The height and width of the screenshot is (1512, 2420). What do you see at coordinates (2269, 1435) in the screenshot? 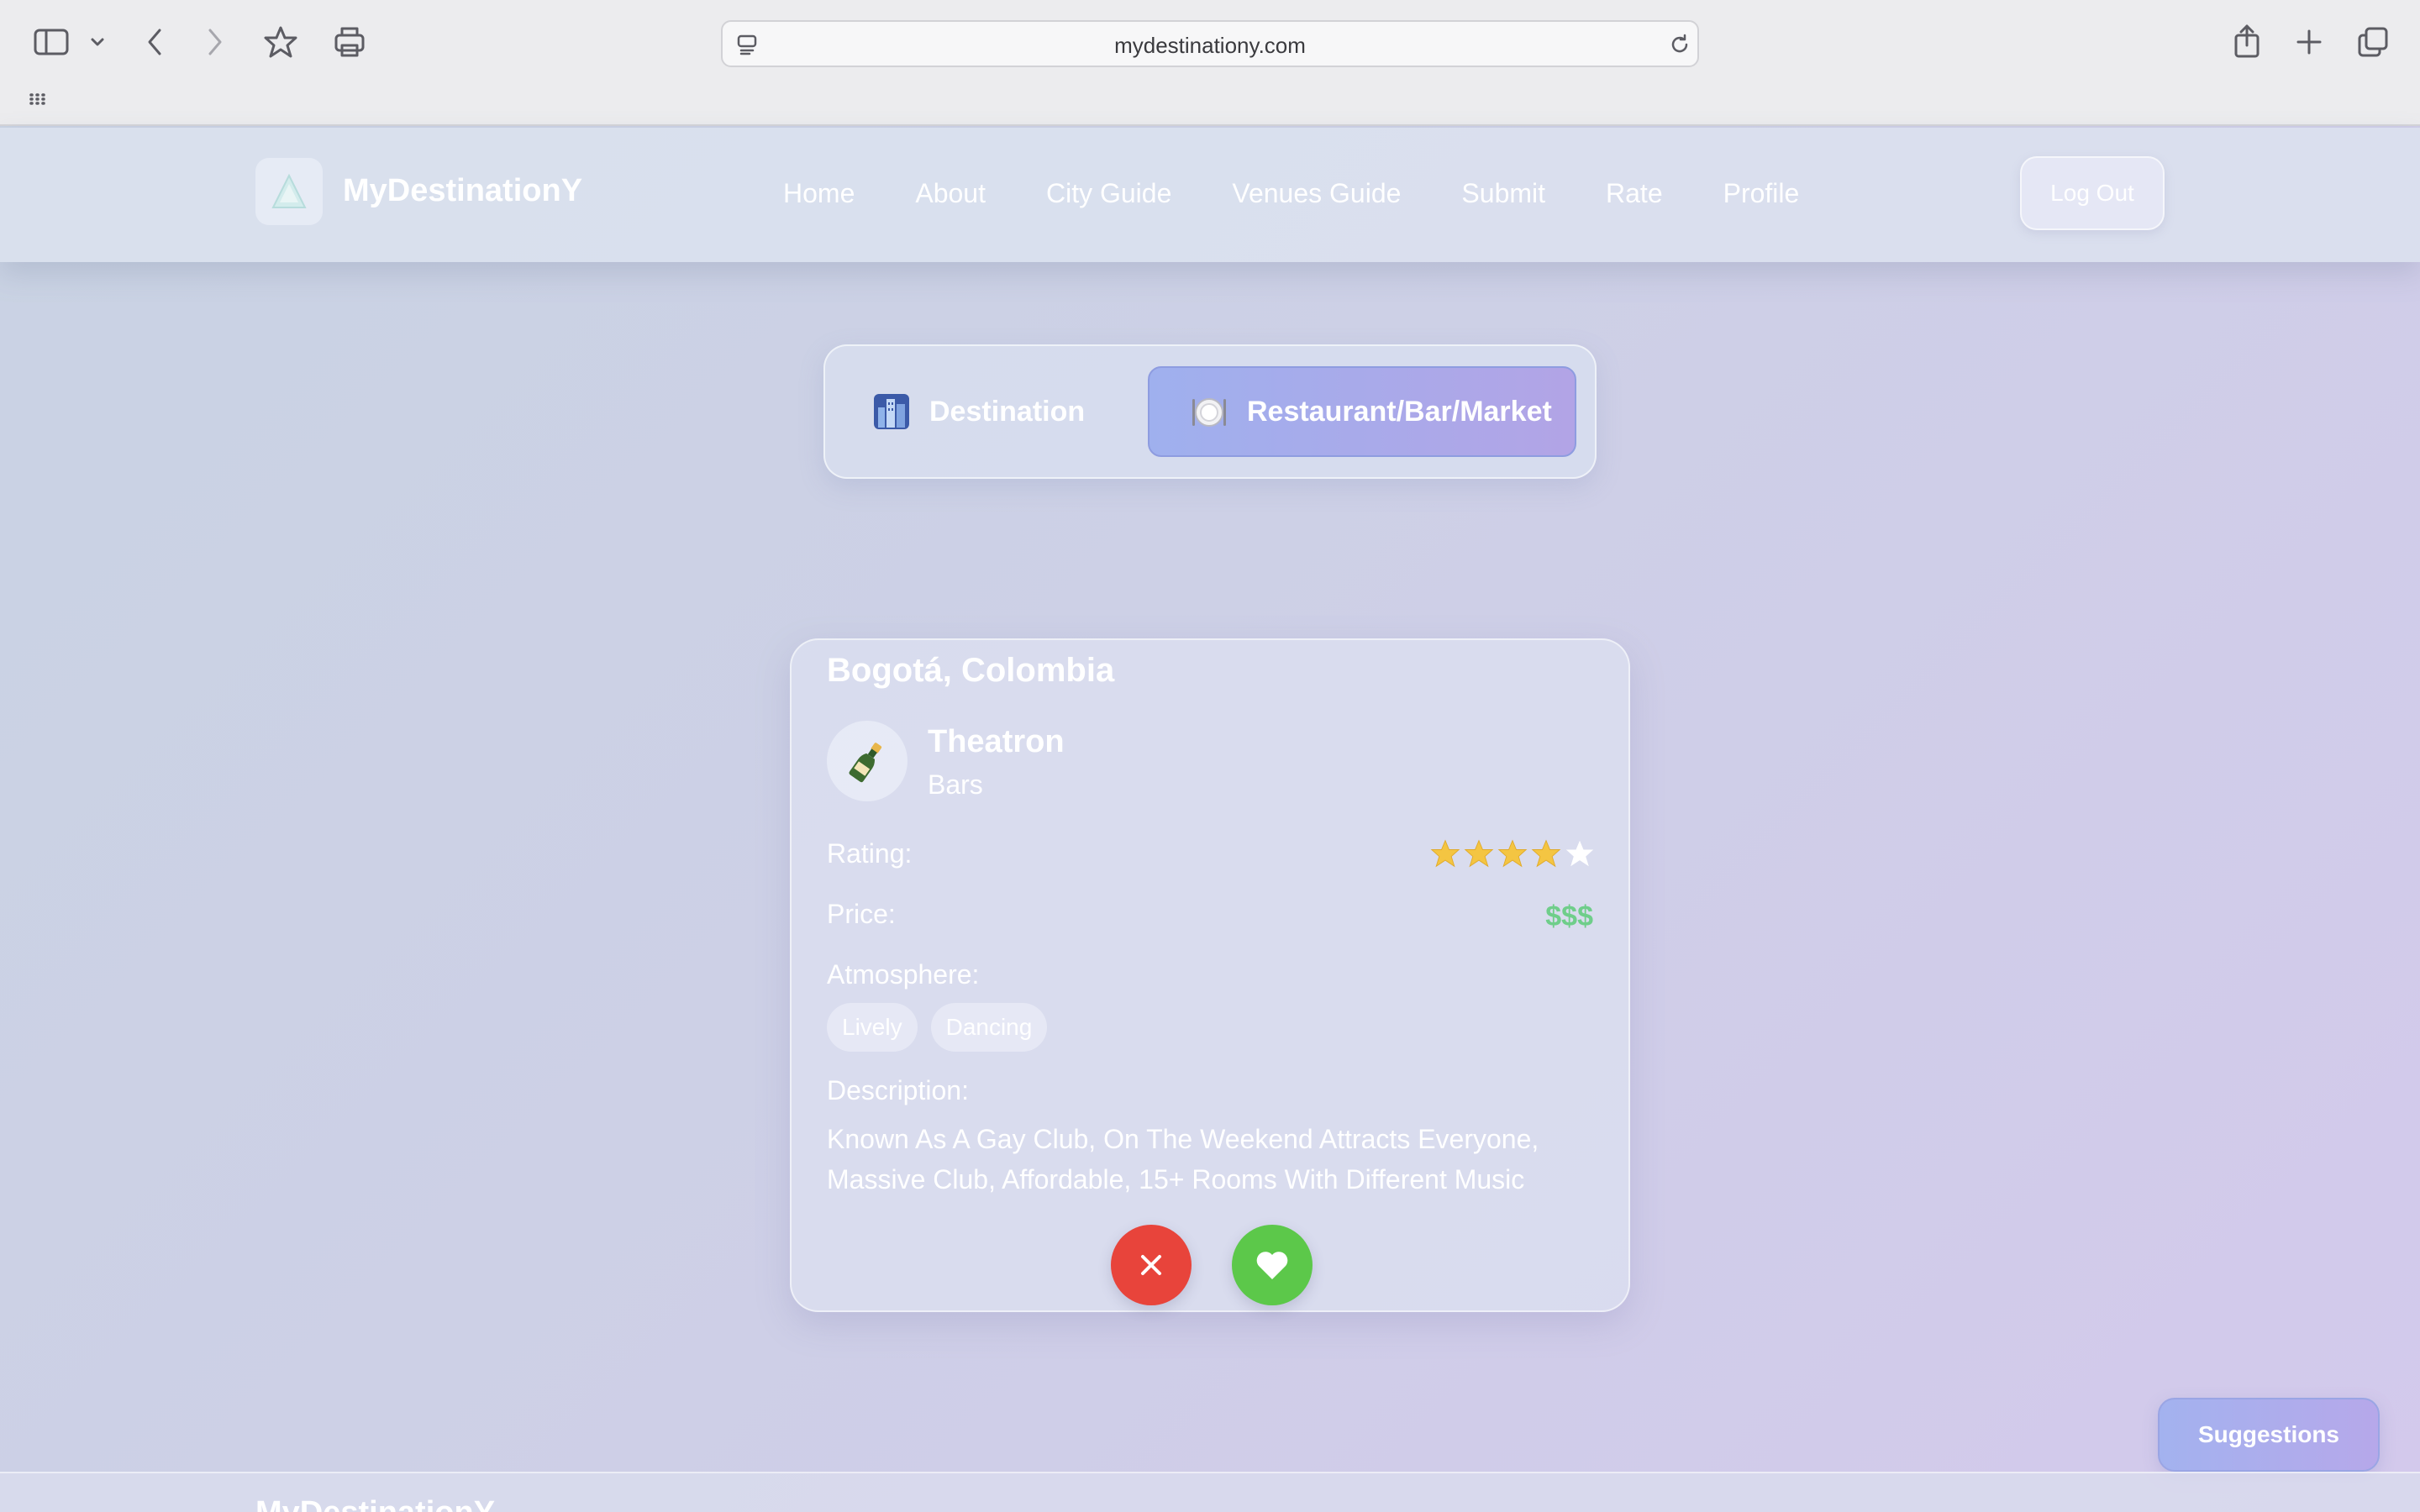
I see `suggestions-button: Suggestions` at bounding box center [2269, 1435].